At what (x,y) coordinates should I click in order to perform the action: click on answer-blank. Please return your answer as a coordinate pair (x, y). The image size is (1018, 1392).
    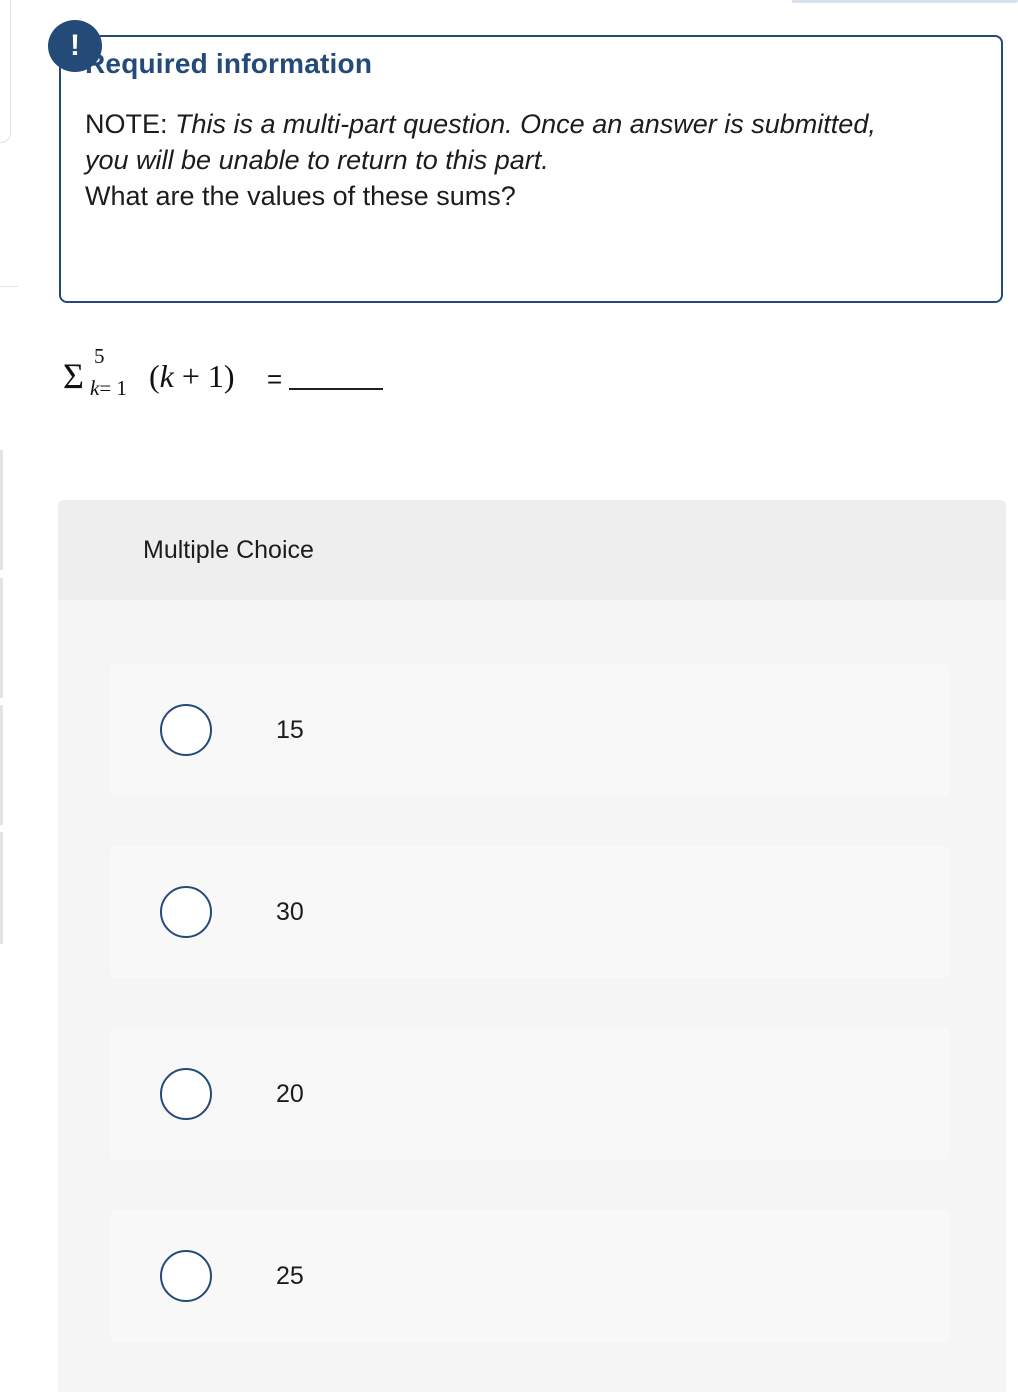
    Looking at the image, I should click on (336, 389).